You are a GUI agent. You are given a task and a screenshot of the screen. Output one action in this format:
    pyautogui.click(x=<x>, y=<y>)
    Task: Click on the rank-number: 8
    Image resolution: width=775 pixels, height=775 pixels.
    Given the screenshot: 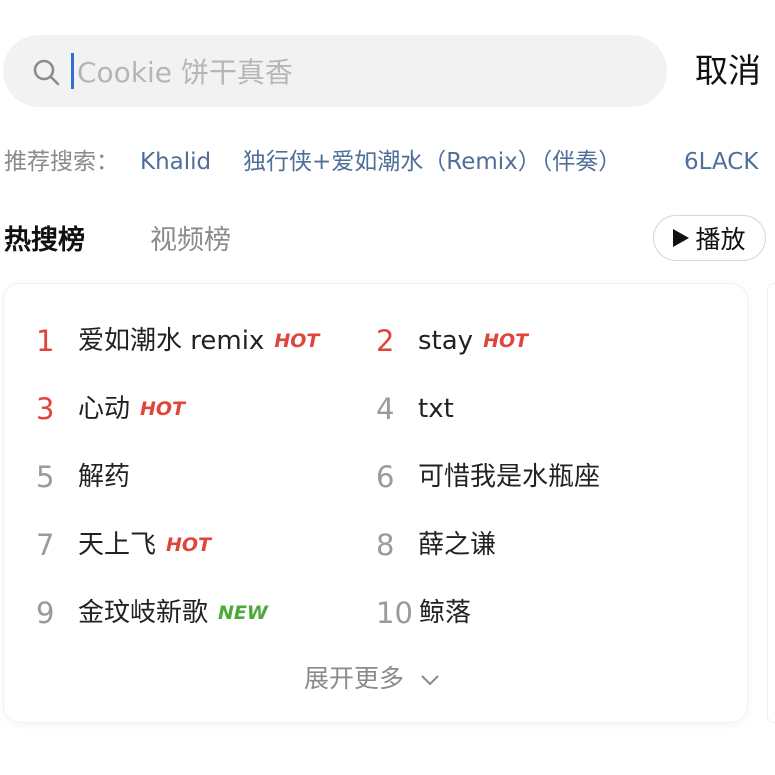 What is the action you would take?
    pyautogui.click(x=385, y=545)
    